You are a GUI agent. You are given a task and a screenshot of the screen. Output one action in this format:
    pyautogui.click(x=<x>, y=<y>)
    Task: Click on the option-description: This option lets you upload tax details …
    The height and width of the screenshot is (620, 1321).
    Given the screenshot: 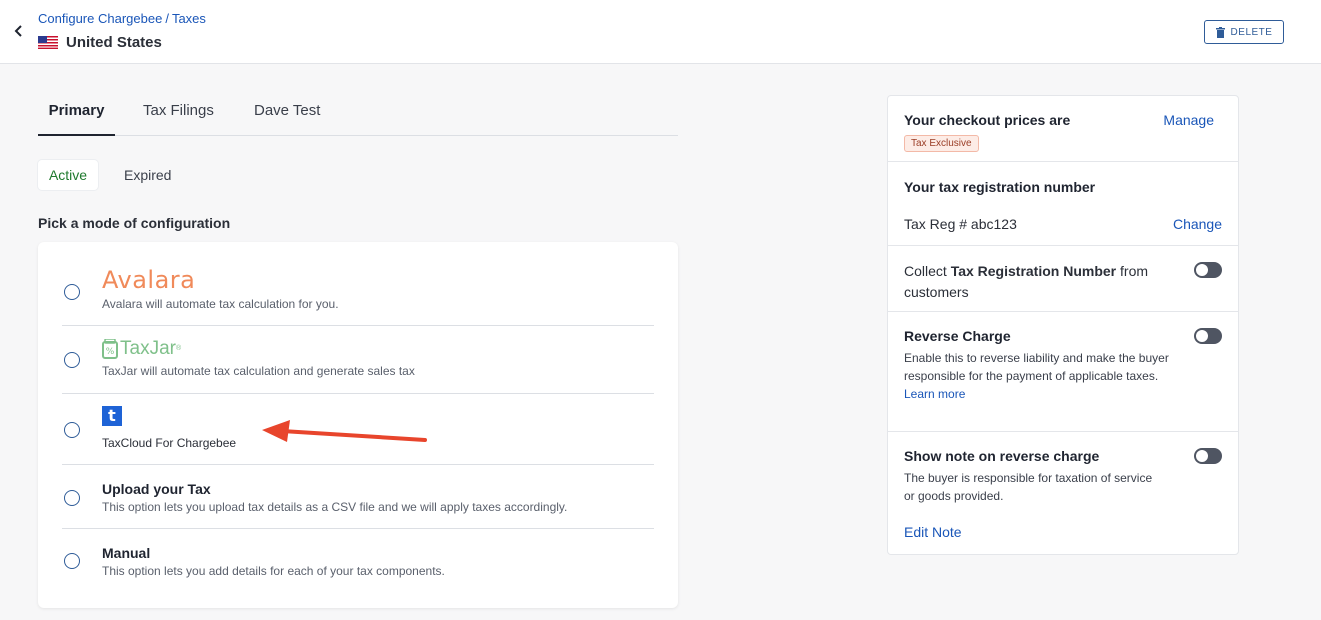 What is the action you would take?
    pyautogui.click(x=335, y=507)
    